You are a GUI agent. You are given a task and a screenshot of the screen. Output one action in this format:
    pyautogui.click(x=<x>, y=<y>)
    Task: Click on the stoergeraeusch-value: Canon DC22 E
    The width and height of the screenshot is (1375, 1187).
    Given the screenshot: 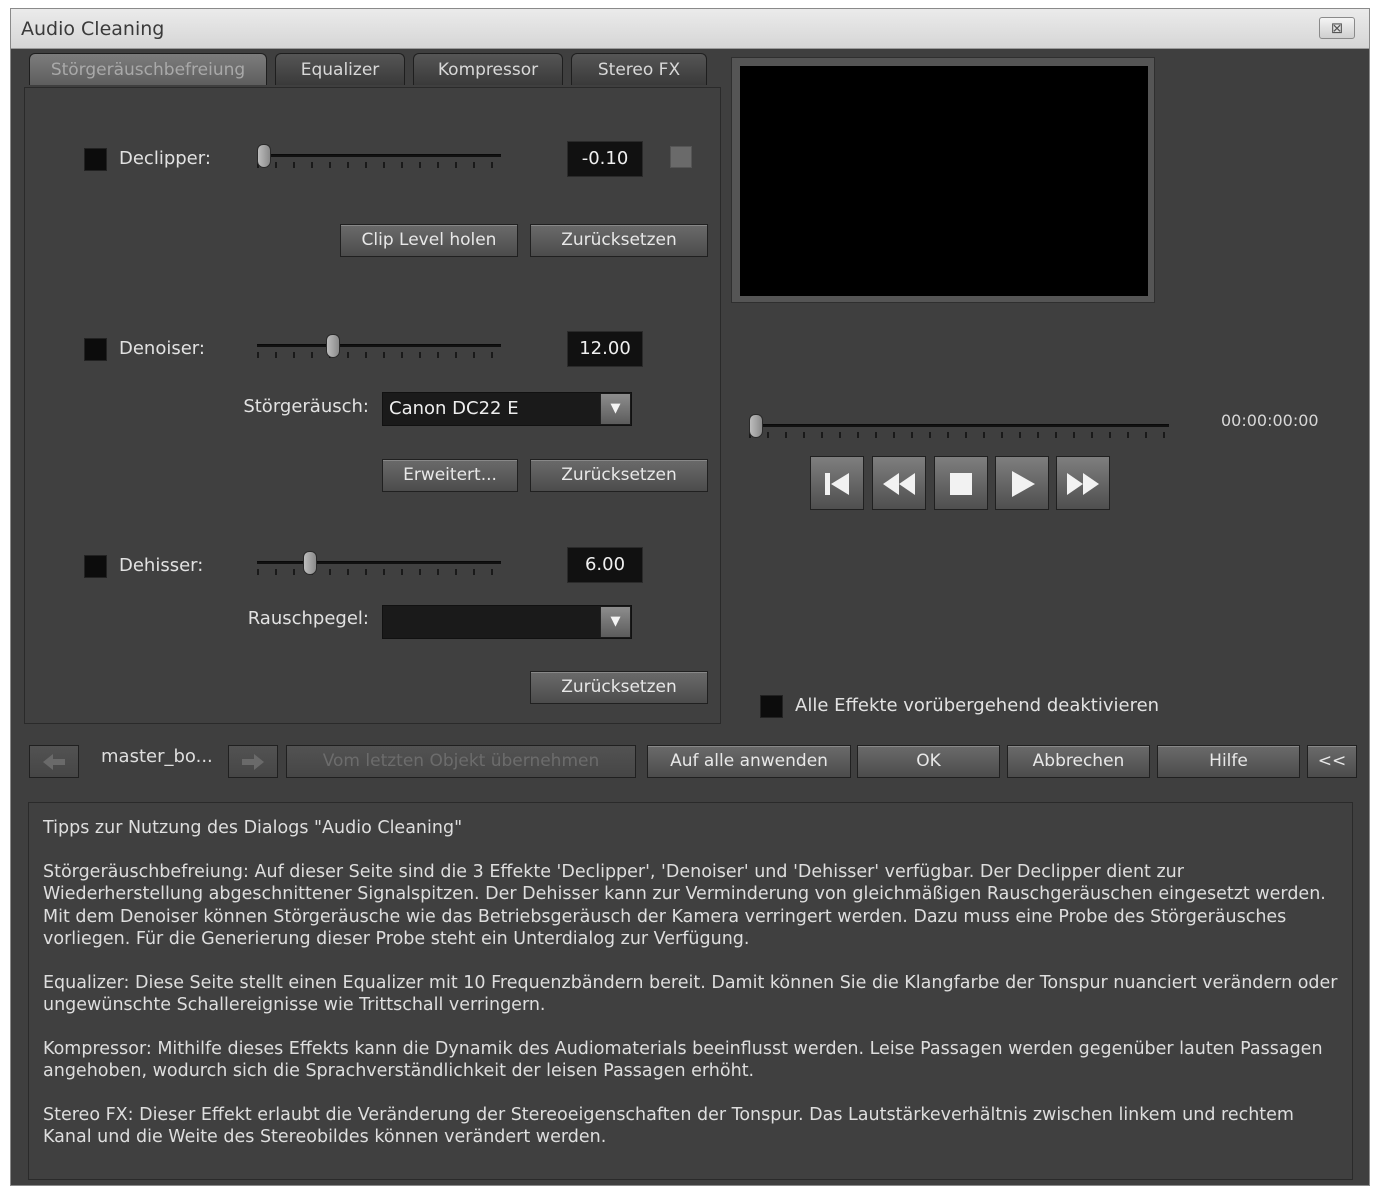 What is the action you would take?
    pyautogui.click(x=454, y=408)
    